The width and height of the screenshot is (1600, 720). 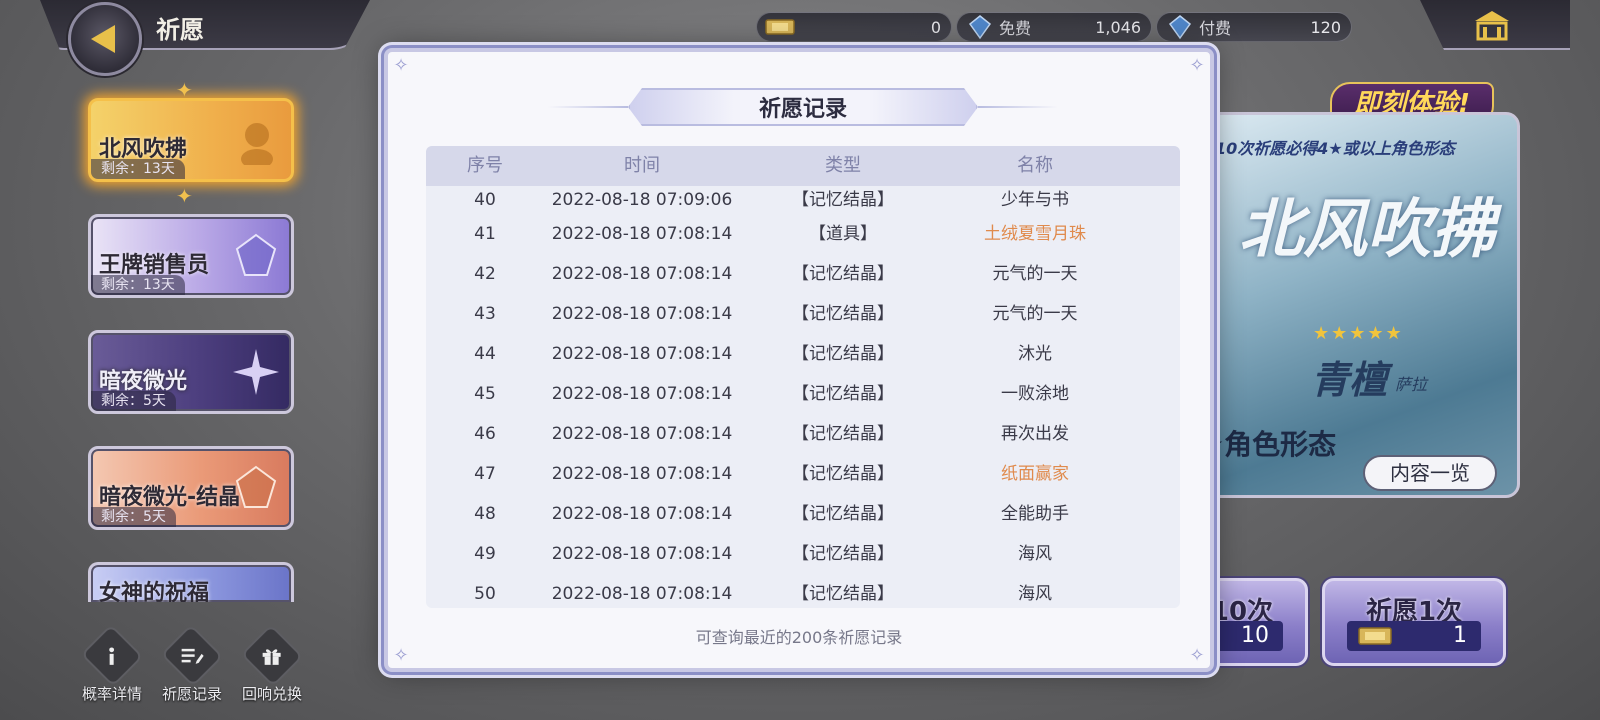 I want to click on table-row: 40 2022-08-18 07:09:06 【记忆结晶】 少年与书, so click(x=803, y=200).